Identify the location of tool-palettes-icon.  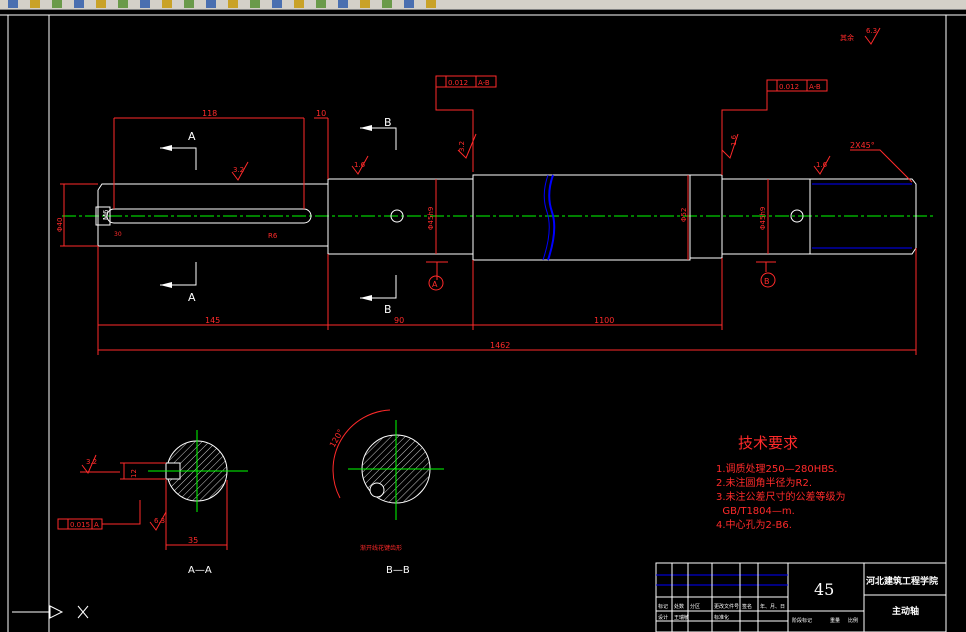
(365, 4).